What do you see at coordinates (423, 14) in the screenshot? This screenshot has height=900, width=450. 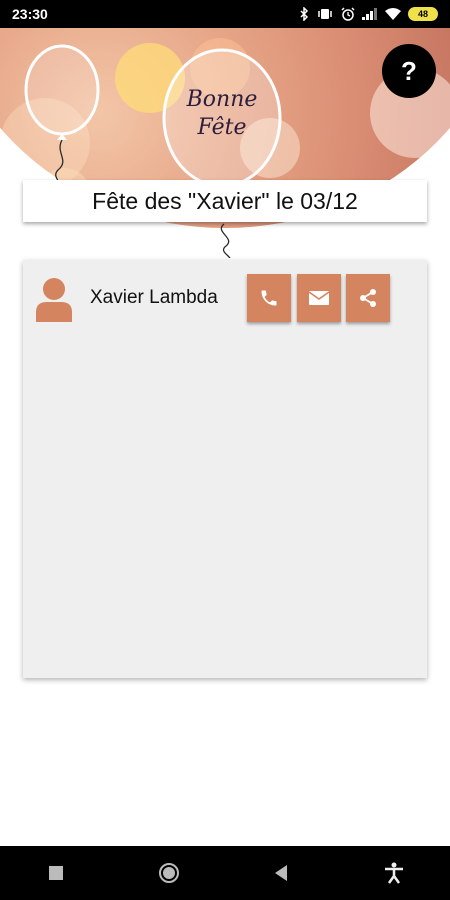 I see `battery-icon: 48` at bounding box center [423, 14].